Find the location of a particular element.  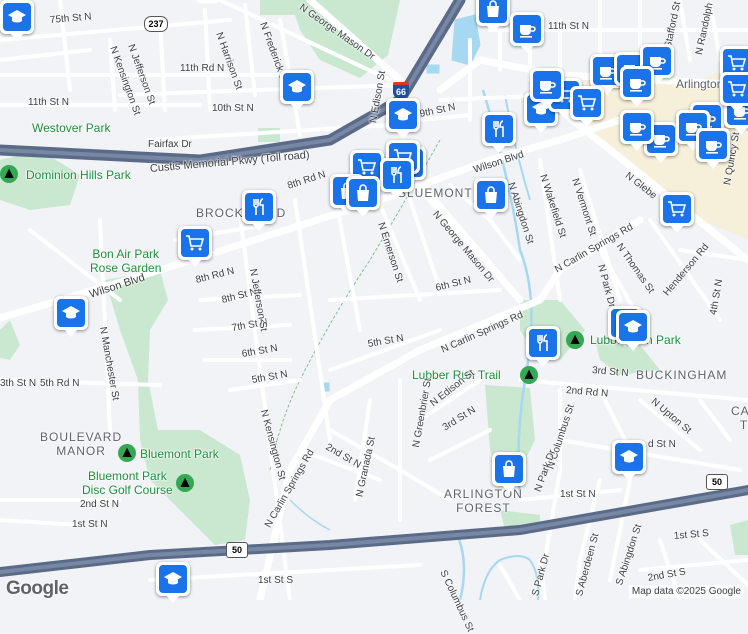

shield-number: 66 is located at coordinates (400, 92).